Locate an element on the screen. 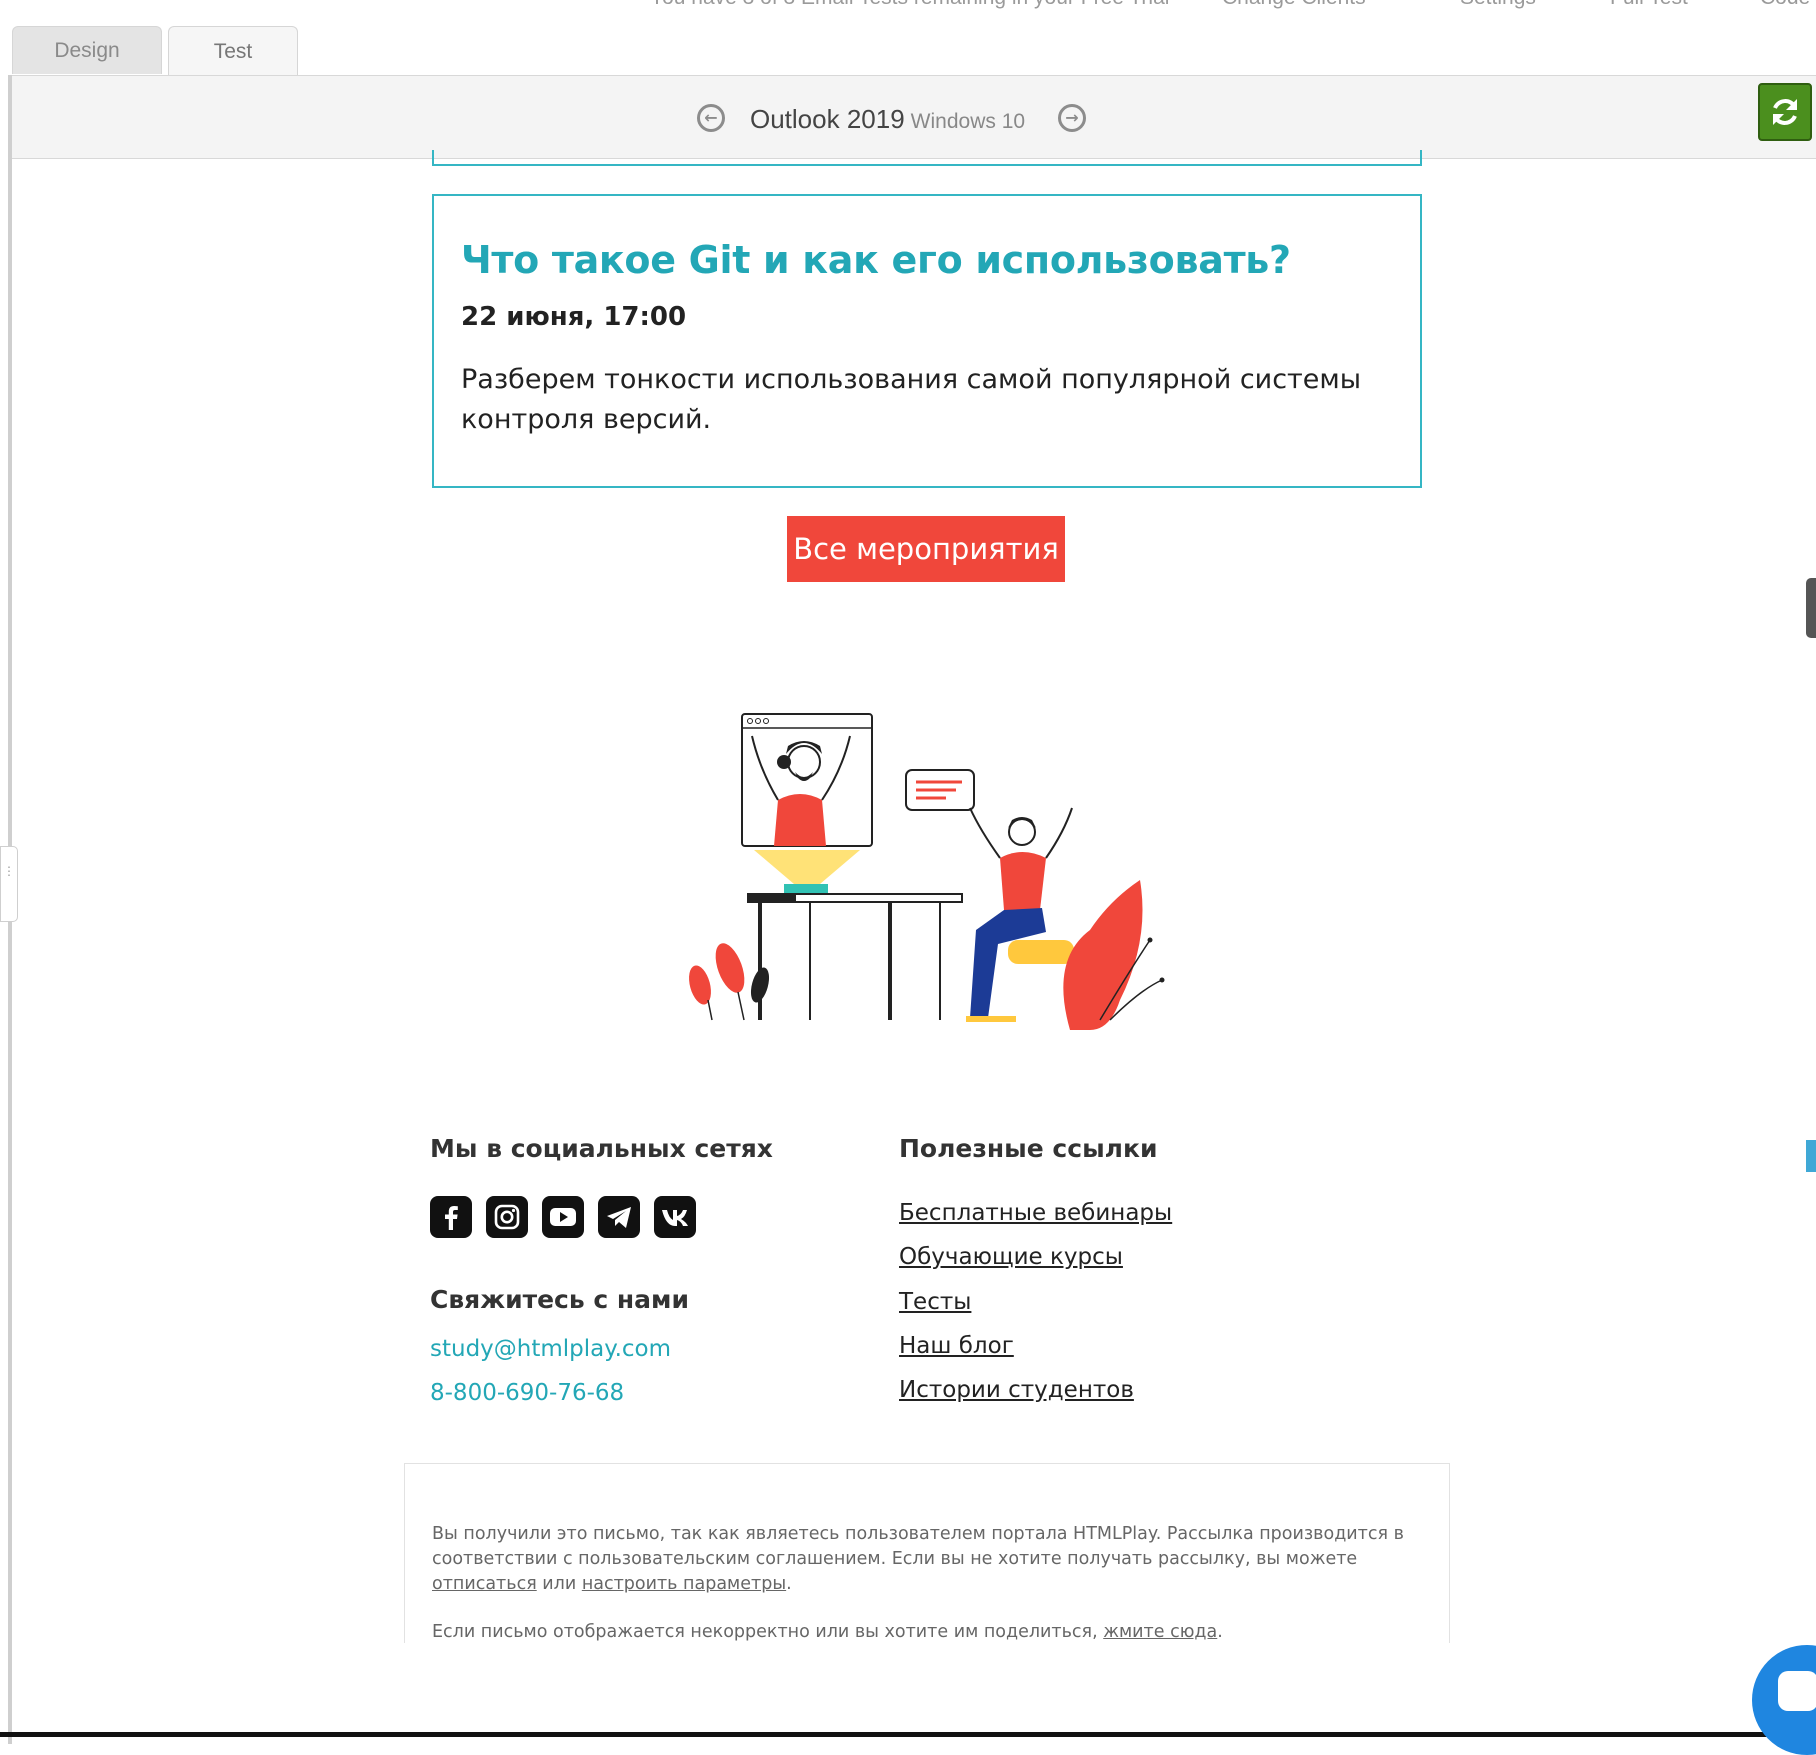 This screenshot has height=1755, width=1816. legal-period-2: . is located at coordinates (1220, 1632).